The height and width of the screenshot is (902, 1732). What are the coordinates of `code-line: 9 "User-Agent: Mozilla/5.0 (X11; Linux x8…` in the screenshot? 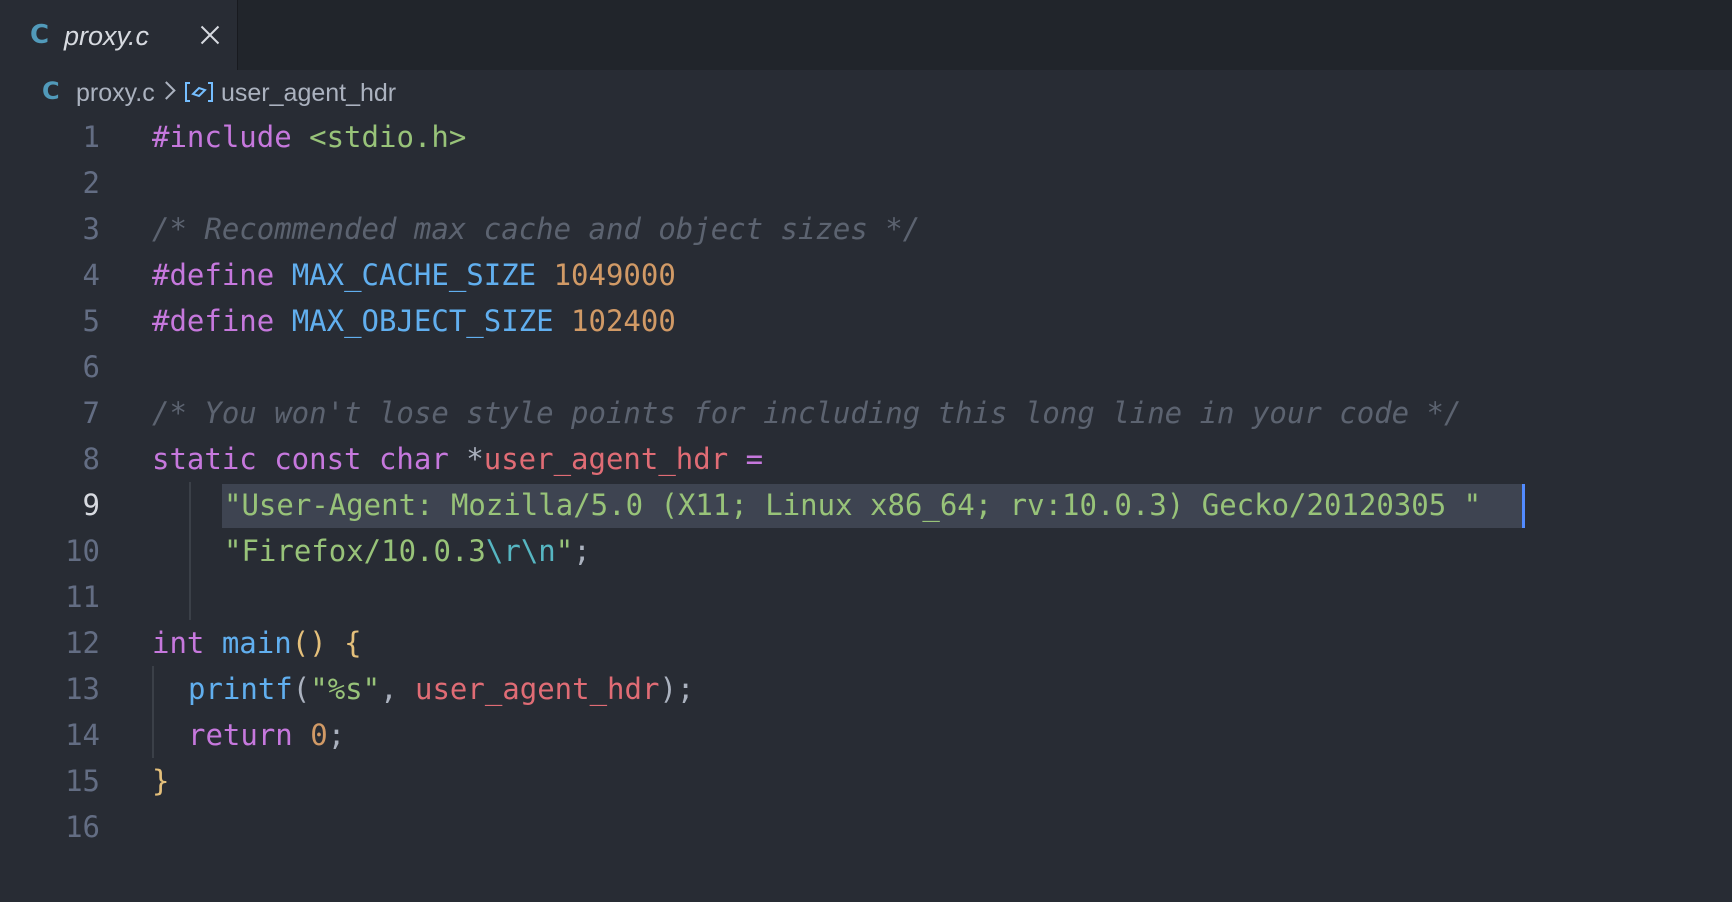 It's located at (866, 505).